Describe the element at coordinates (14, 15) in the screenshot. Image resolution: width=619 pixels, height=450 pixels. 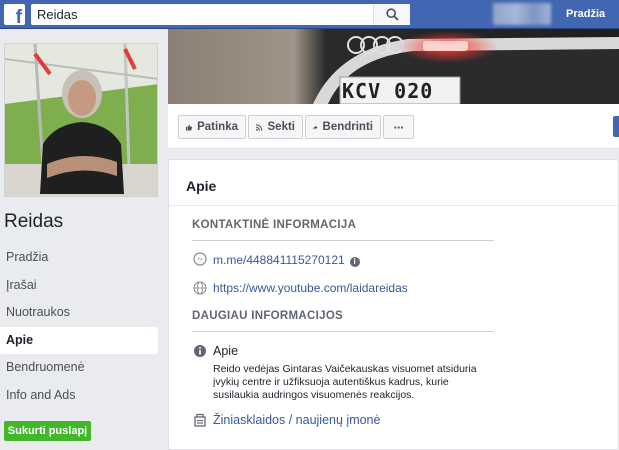
I see `facebook-logo-icon: f` at that location.